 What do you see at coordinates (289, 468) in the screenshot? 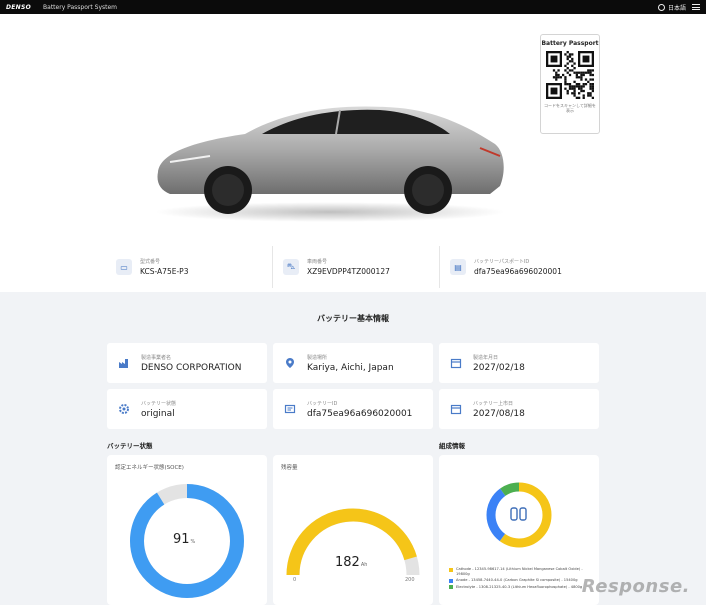
I see `capacity-label: 残容量` at bounding box center [289, 468].